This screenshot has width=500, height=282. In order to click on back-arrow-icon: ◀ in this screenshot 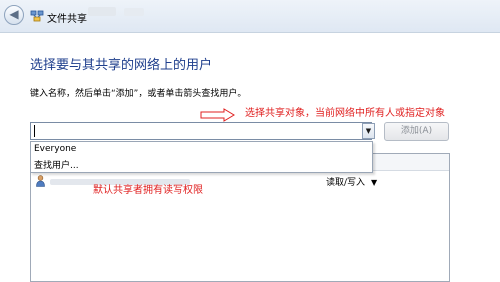, I will do `click(14, 14)`.